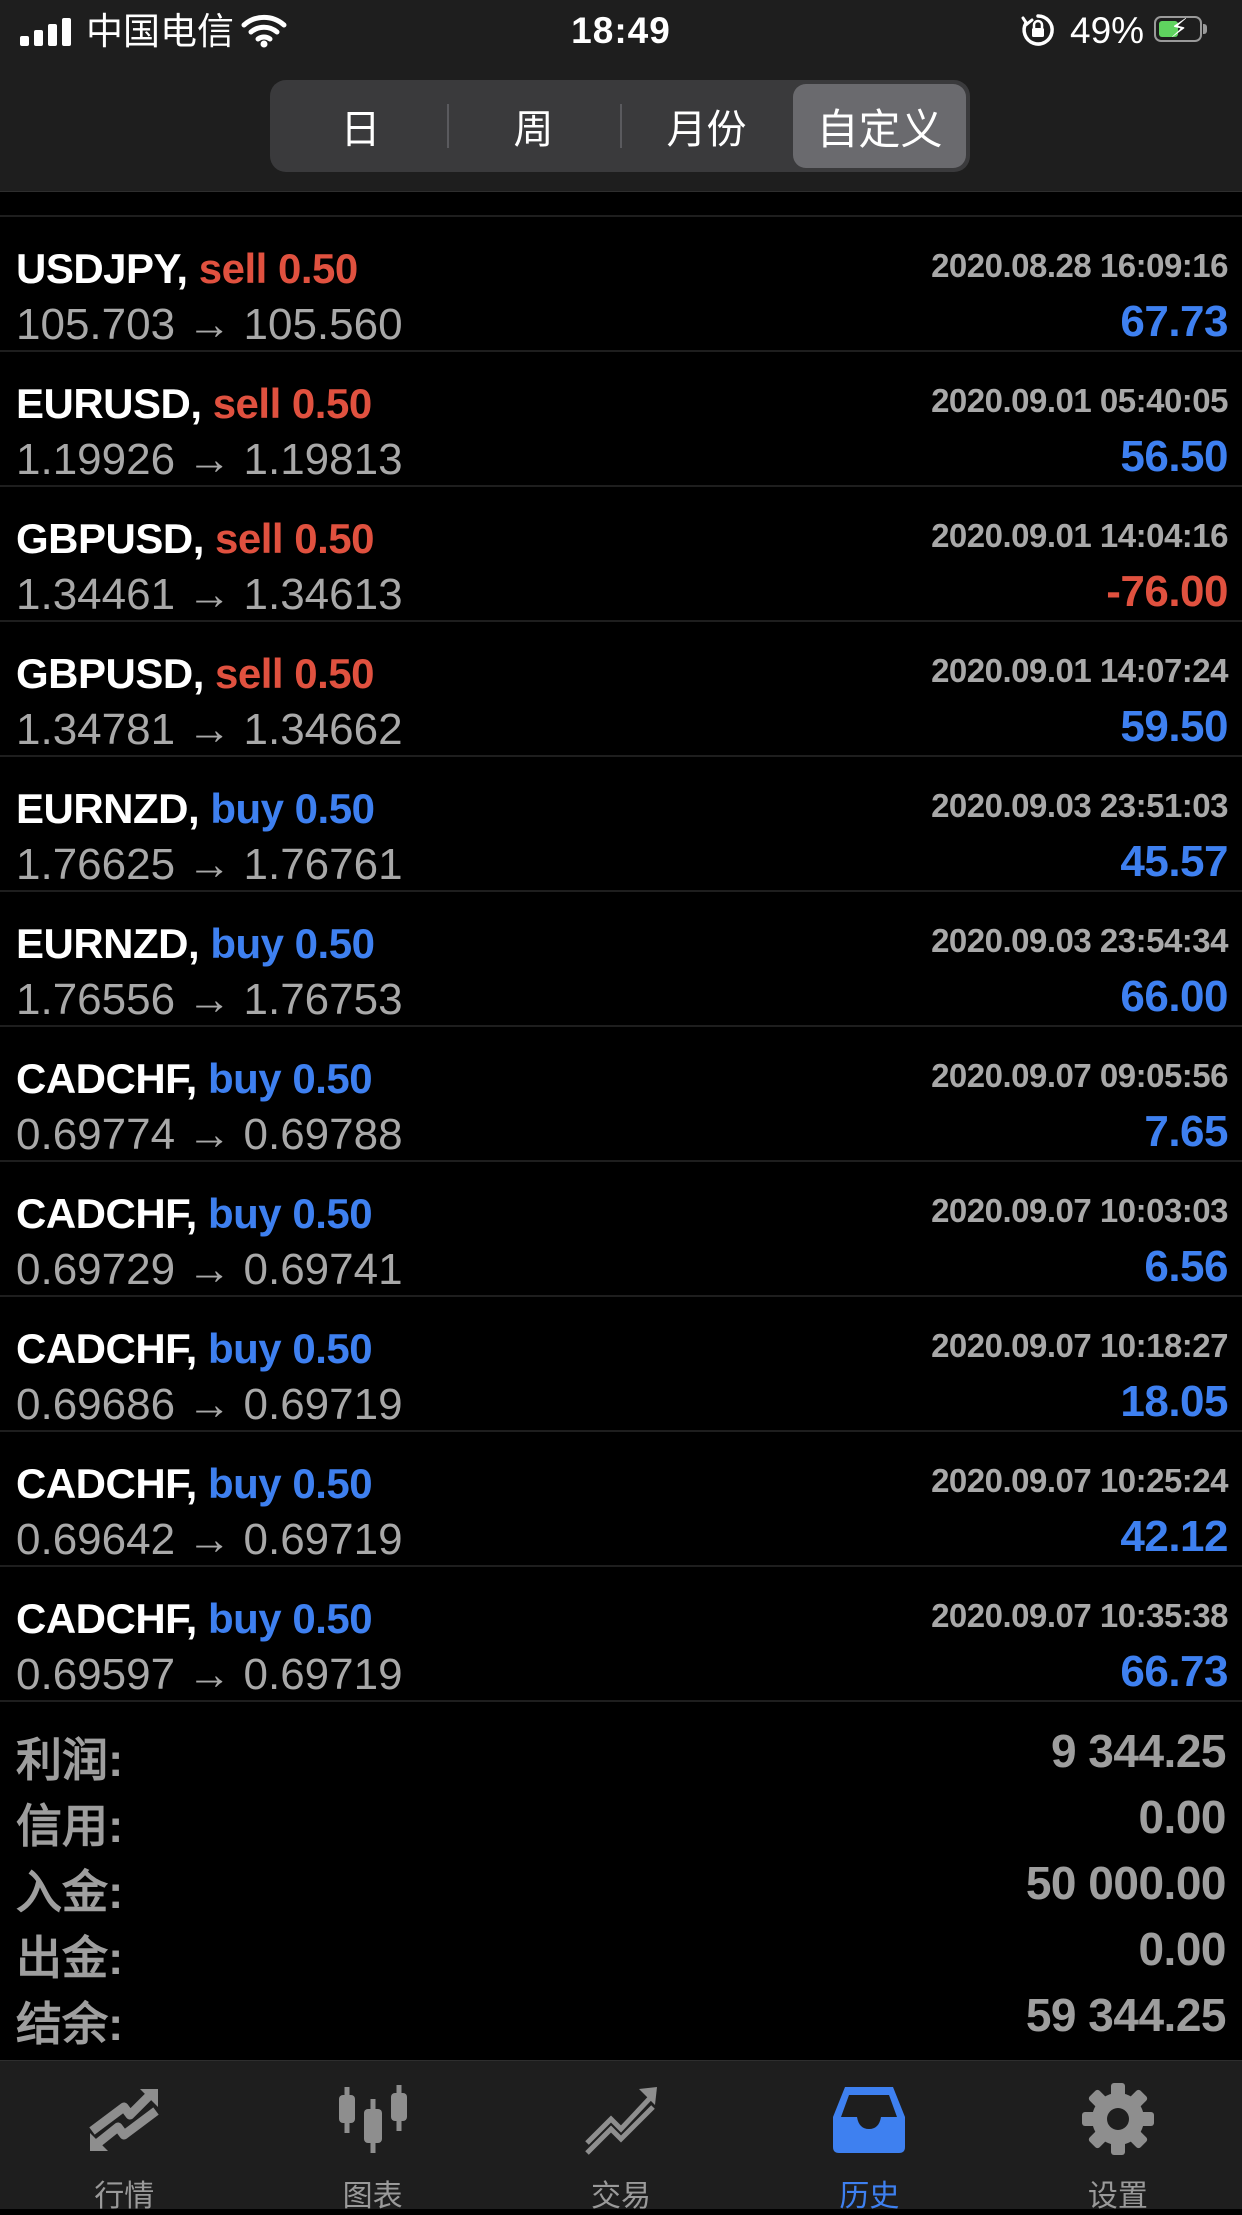 This screenshot has height=2215, width=1242. Describe the element at coordinates (869, 2196) in the screenshot. I see `tab-label: 历史` at that location.